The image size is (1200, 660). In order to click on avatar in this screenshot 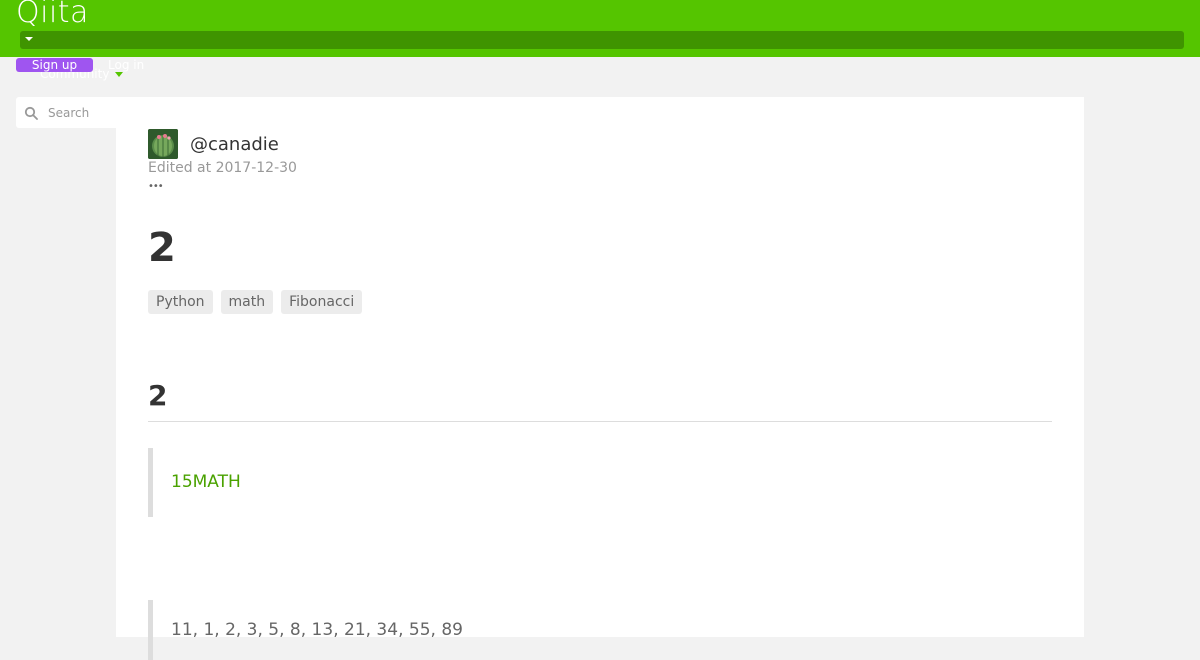, I will do `click(163, 144)`.